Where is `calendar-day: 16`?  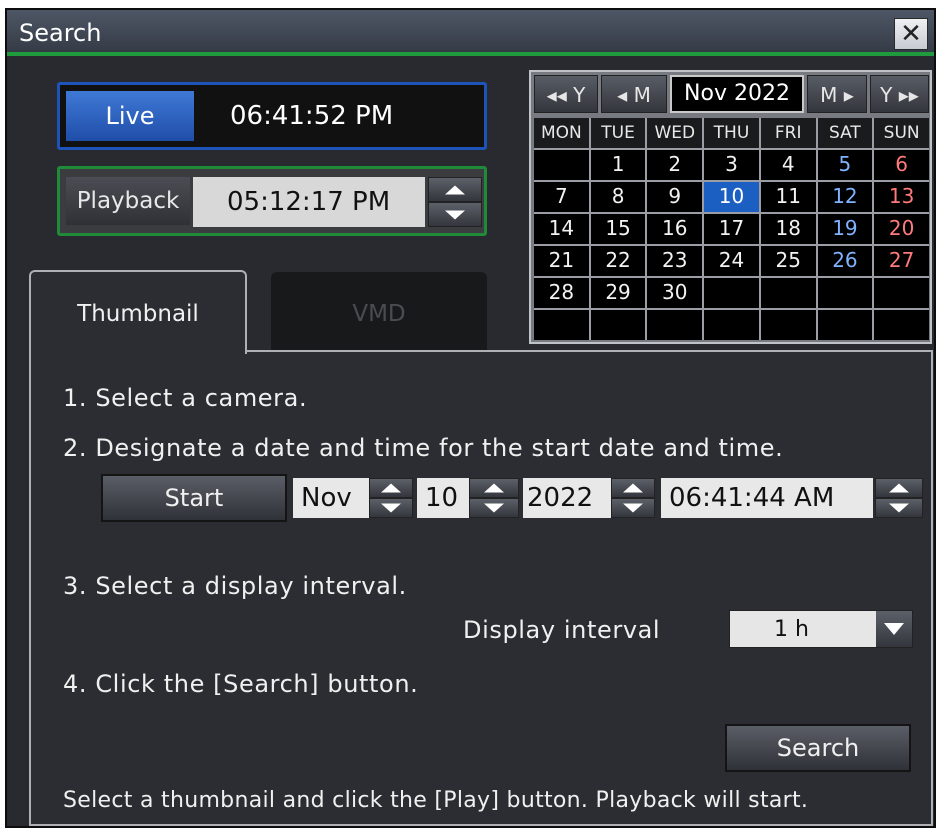
calendar-day: 16 is located at coordinates (675, 229).